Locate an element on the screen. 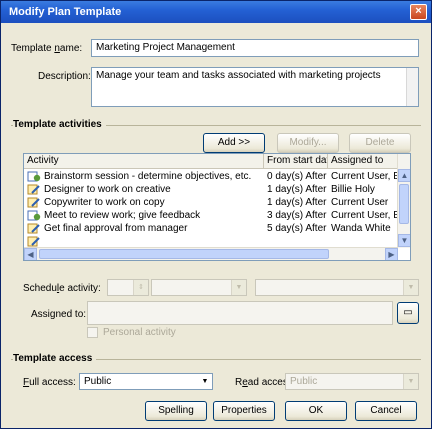 The width and height of the screenshot is (432, 429). assigned-cell: Billie Holy is located at coordinates (353, 189).